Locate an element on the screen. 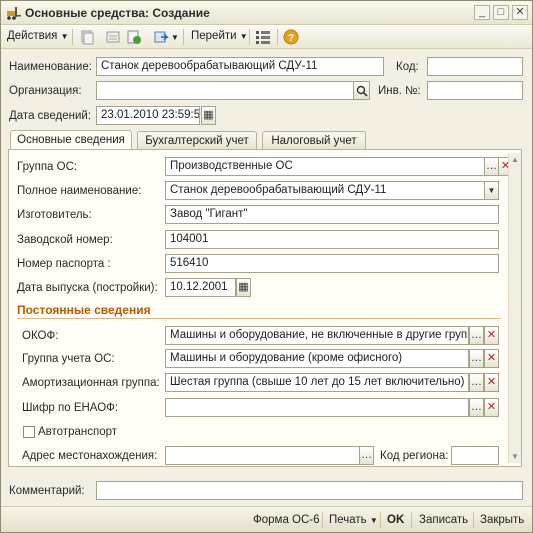 This screenshot has height=533, width=533. print-menu: Печать ▼ is located at coordinates (353, 520).